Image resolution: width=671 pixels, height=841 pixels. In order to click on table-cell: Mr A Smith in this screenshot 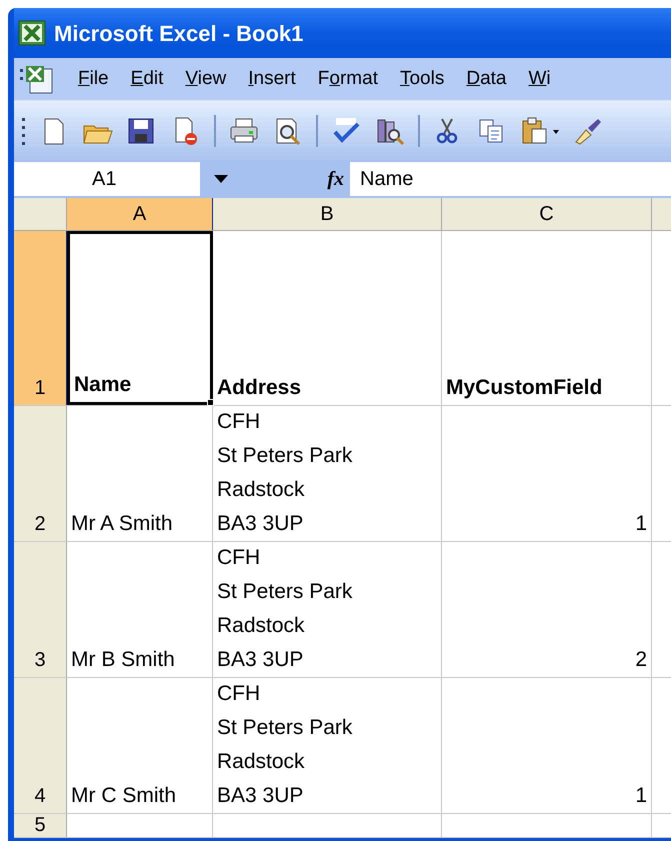, I will do `click(140, 473)`.